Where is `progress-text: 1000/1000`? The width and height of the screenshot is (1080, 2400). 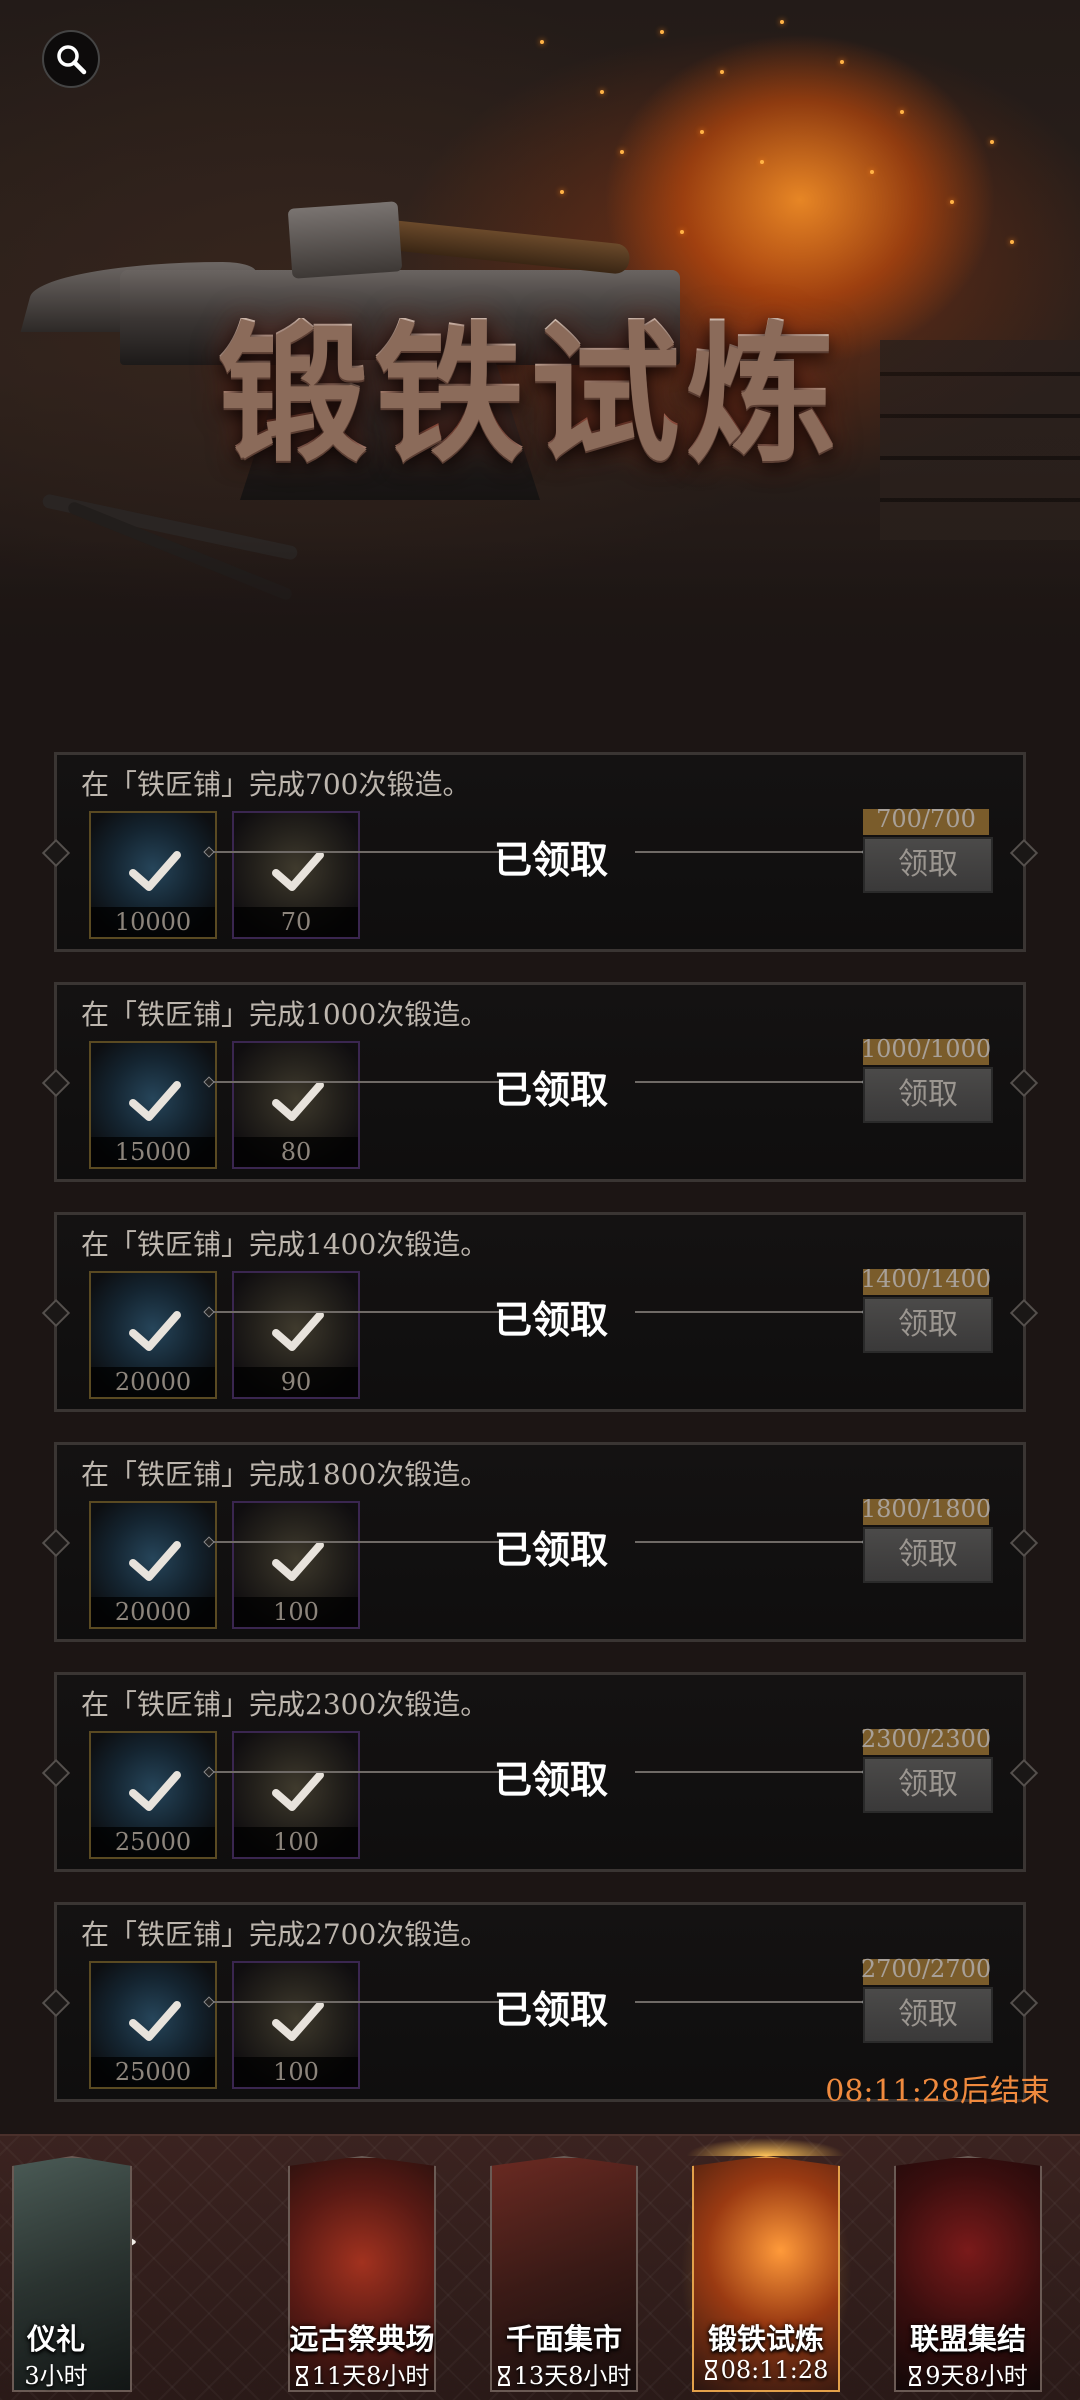 progress-text: 1000/1000 is located at coordinates (926, 1049).